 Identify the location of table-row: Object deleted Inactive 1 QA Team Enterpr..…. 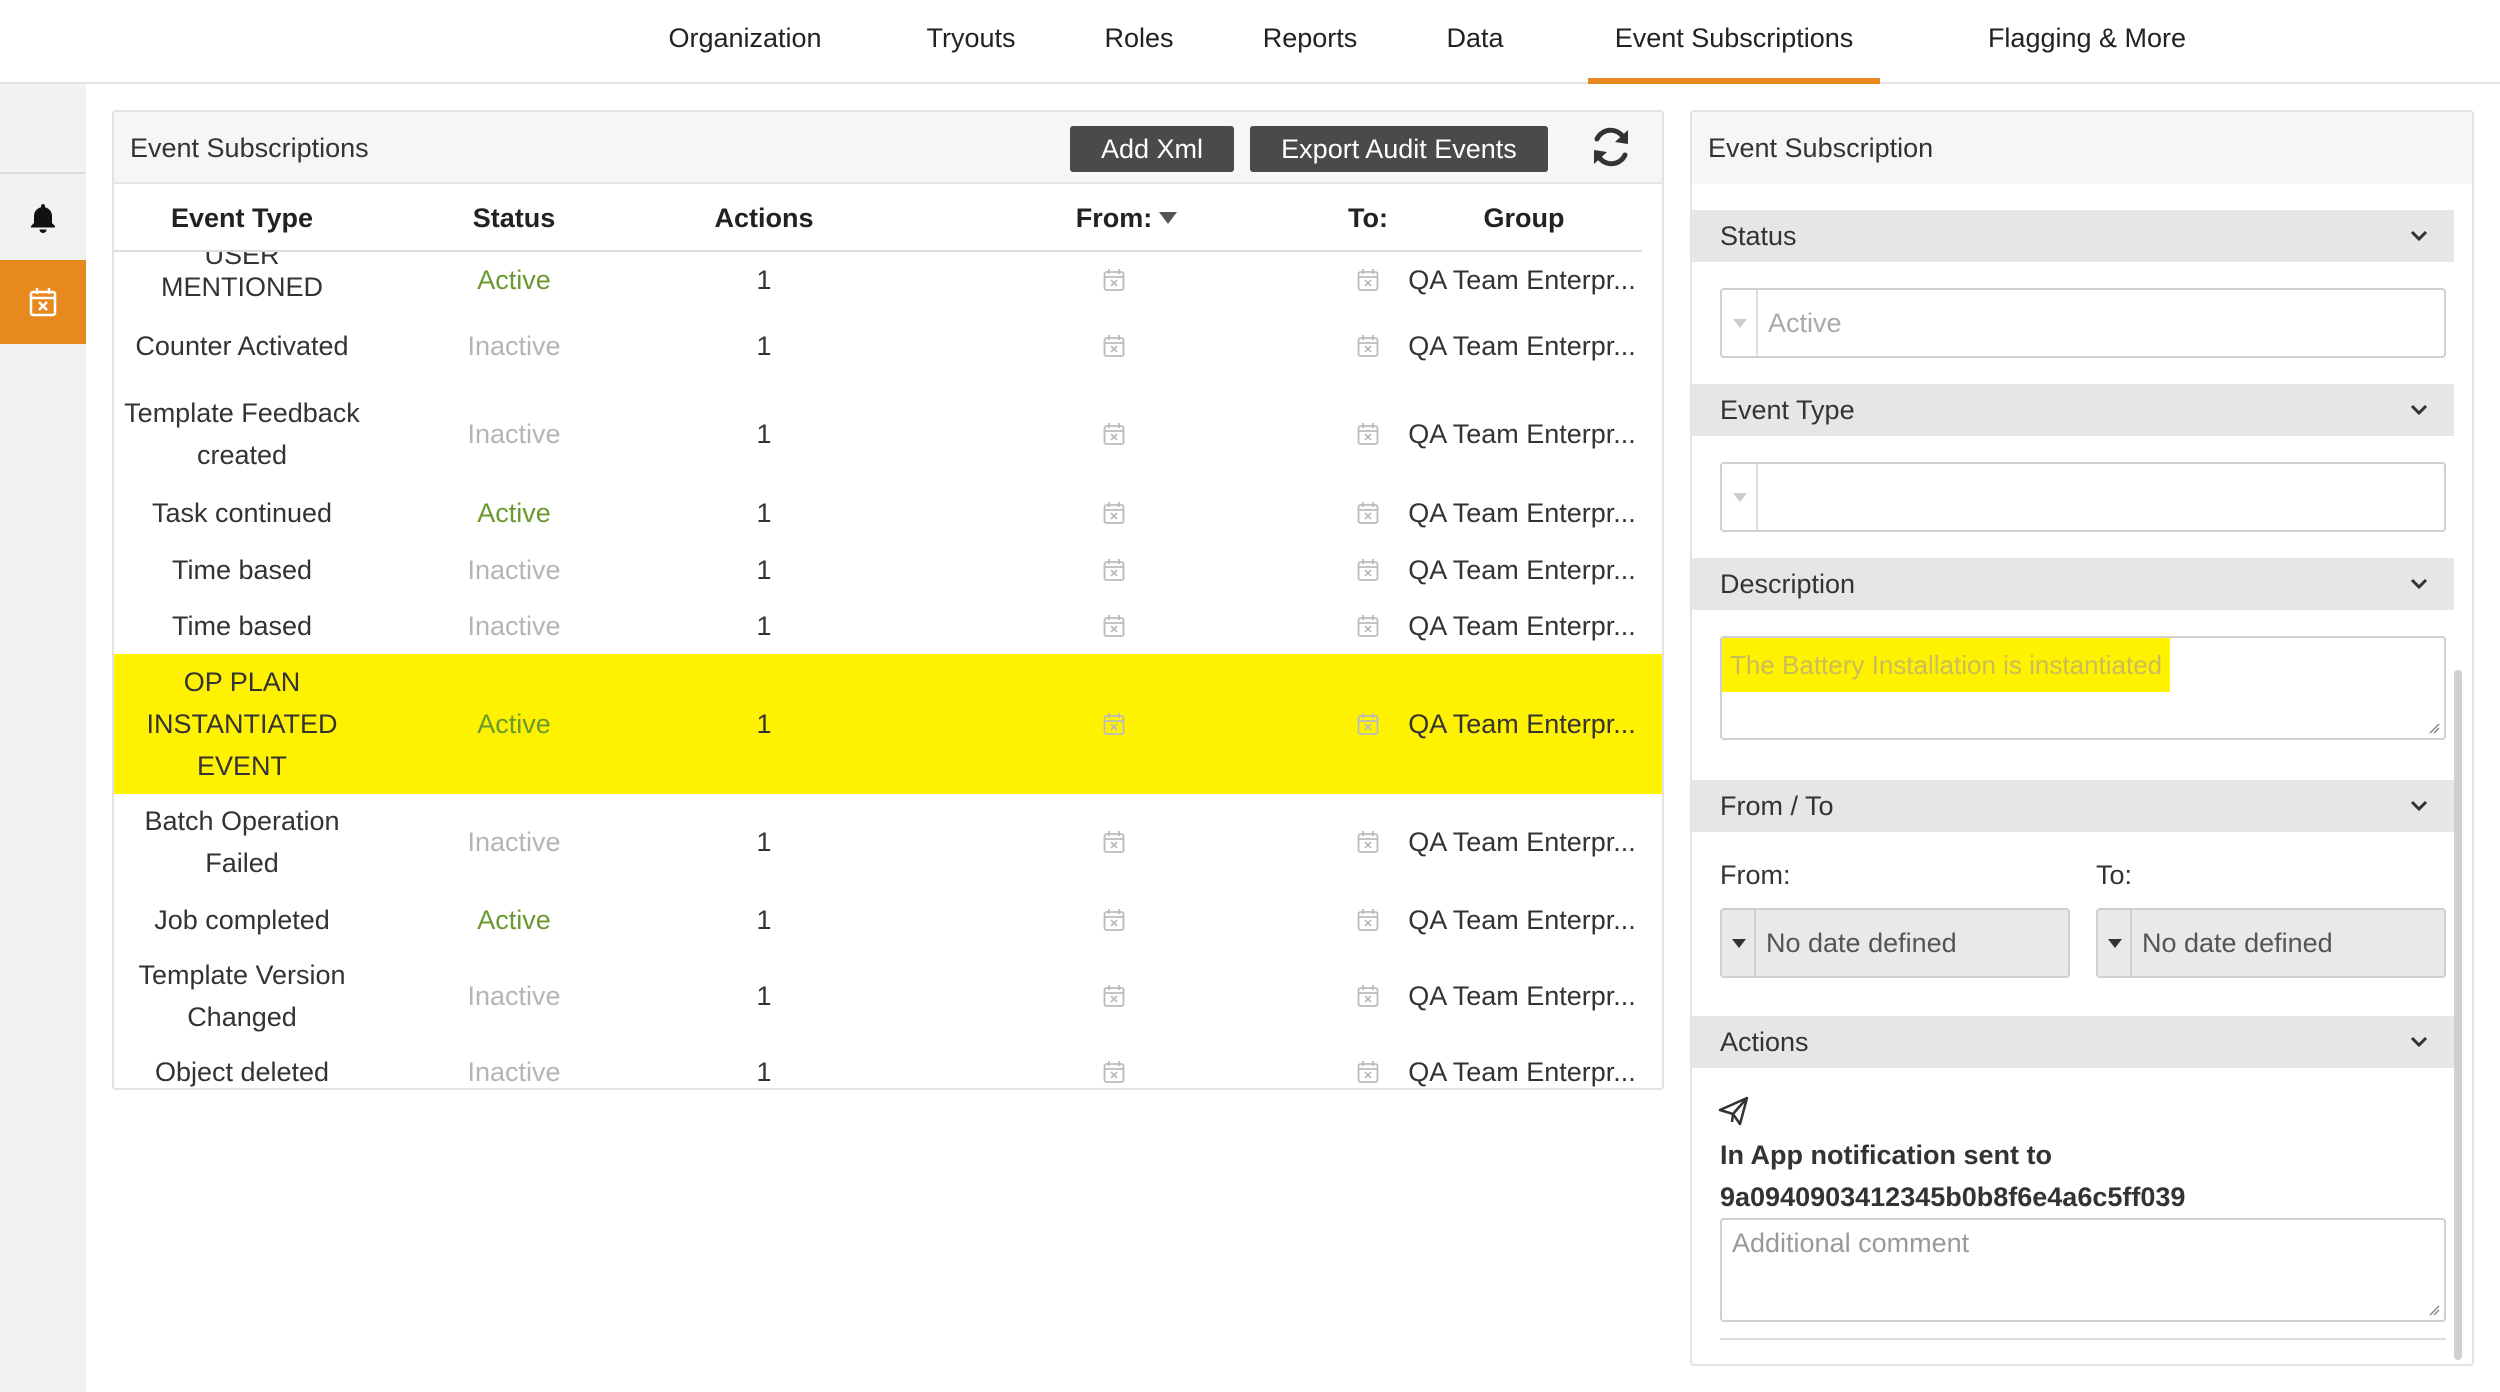
(888, 1066).